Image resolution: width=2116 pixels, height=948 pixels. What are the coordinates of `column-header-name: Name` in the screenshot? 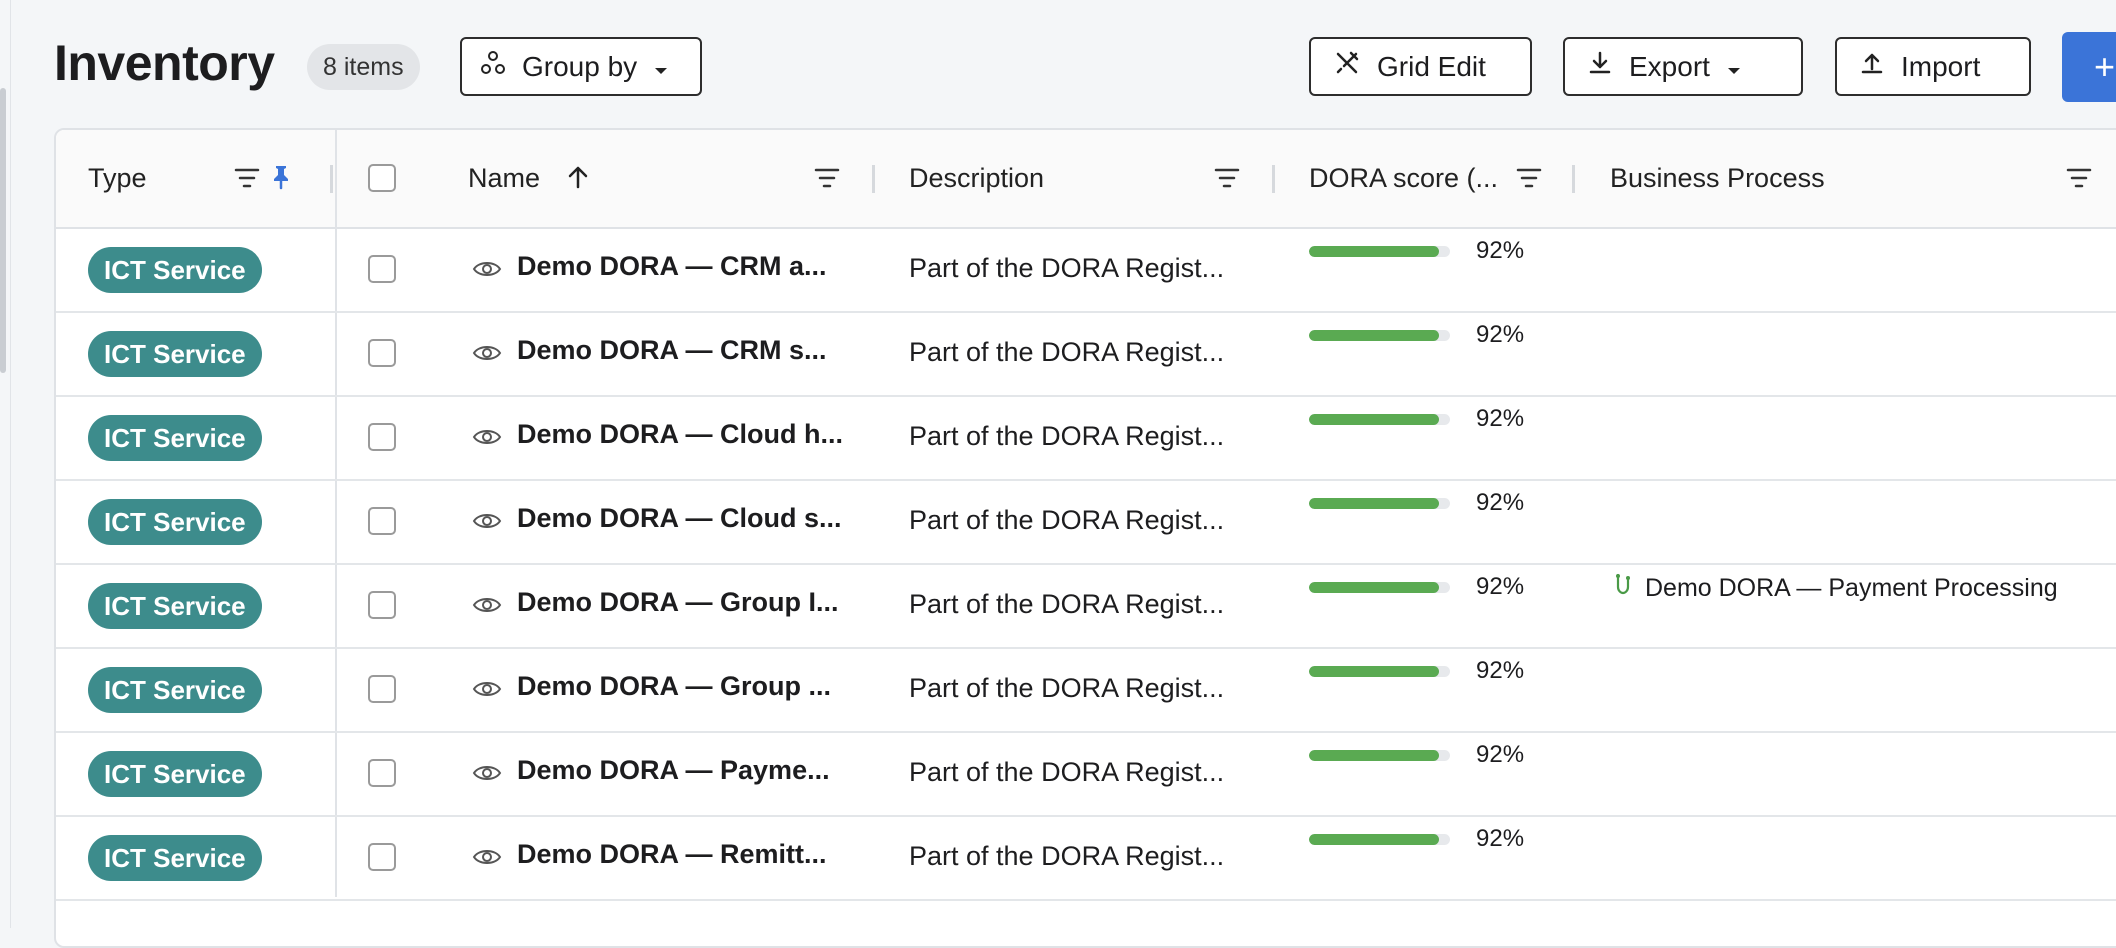 It's located at (504, 178).